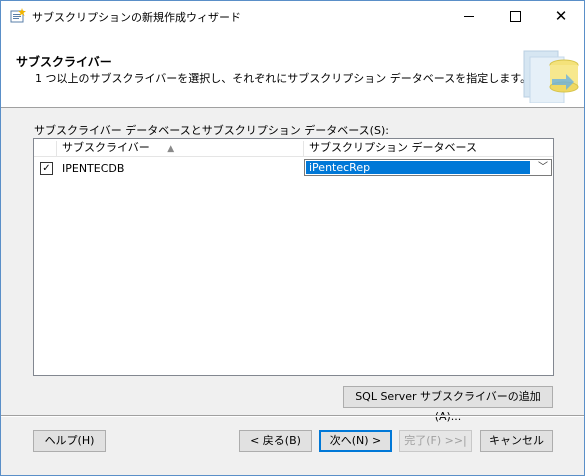 The height and width of the screenshot is (476, 585). What do you see at coordinates (516, 441) in the screenshot?
I see `cancel-button: キャンセル` at bounding box center [516, 441].